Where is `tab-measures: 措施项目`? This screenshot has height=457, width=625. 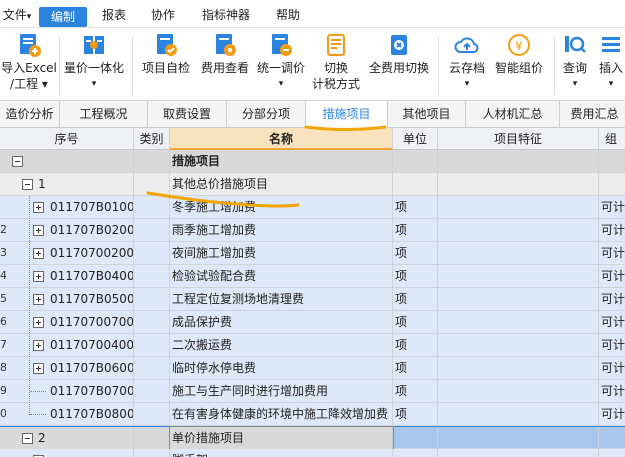 tab-measures: 措施项目 is located at coordinates (347, 114).